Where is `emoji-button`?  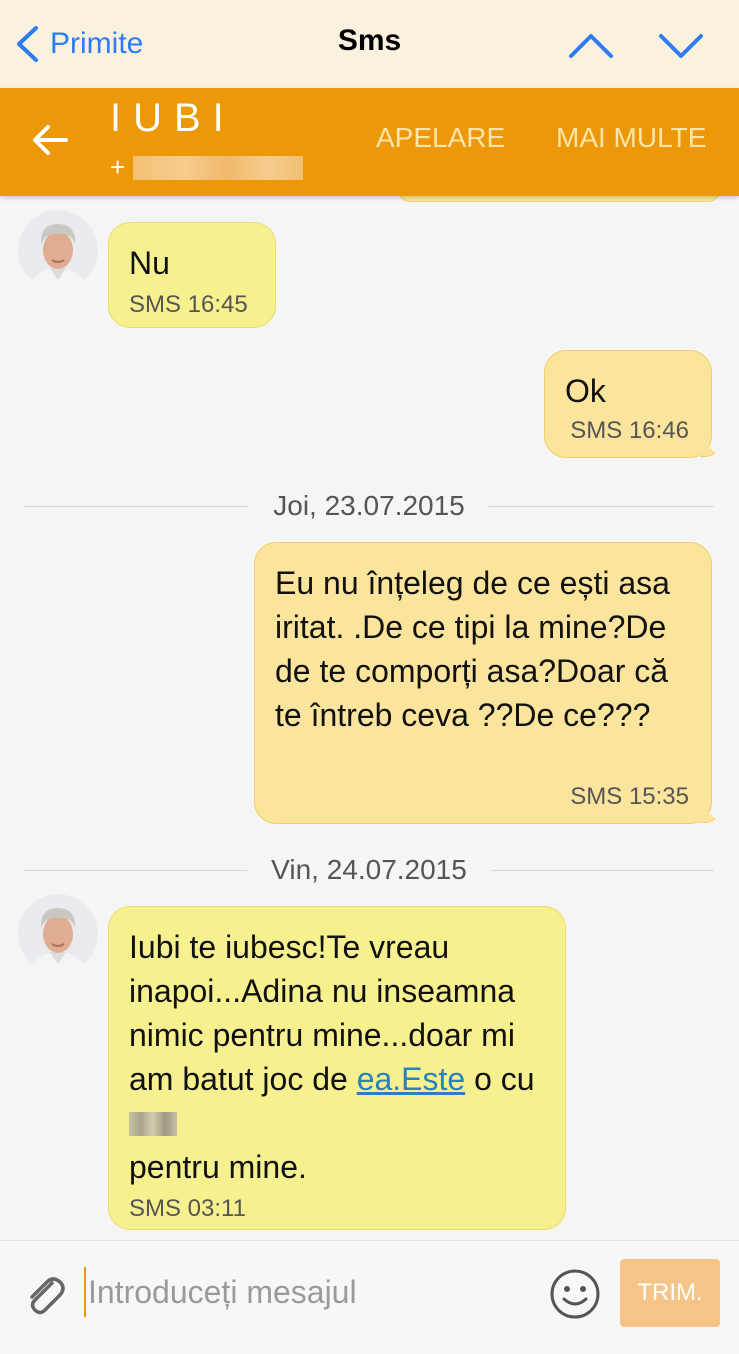 emoji-button is located at coordinates (575, 1294).